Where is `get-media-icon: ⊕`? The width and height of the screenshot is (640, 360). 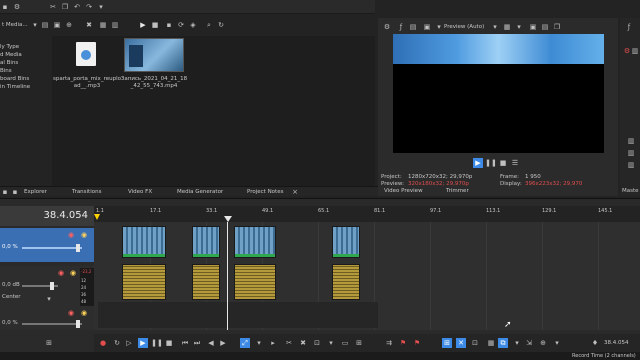
get-media-icon: ⊕ is located at coordinates (69, 25).